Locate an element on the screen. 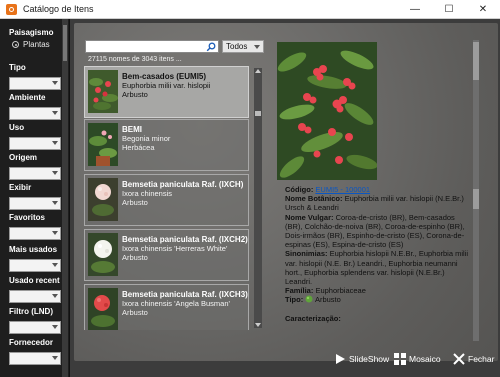 The image size is (500, 377). title-bar: Catálogo de Itens — ☐ ✕ is located at coordinates (250, 9).